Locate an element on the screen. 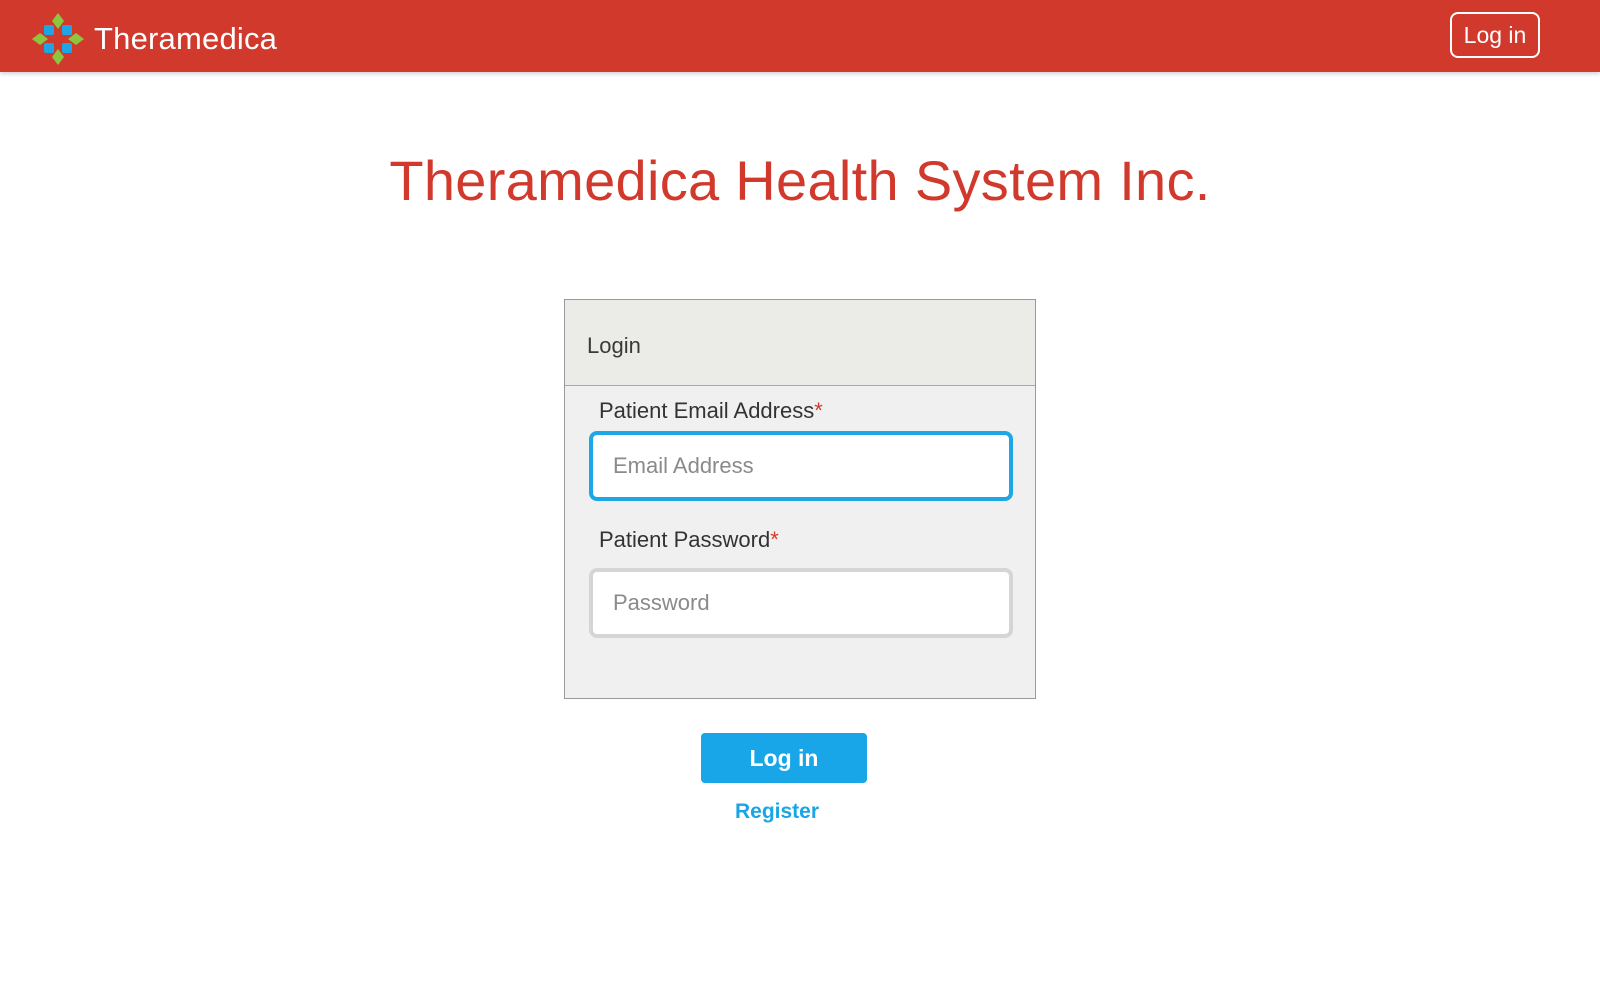  brand: Theramedica is located at coordinates (153, 39).